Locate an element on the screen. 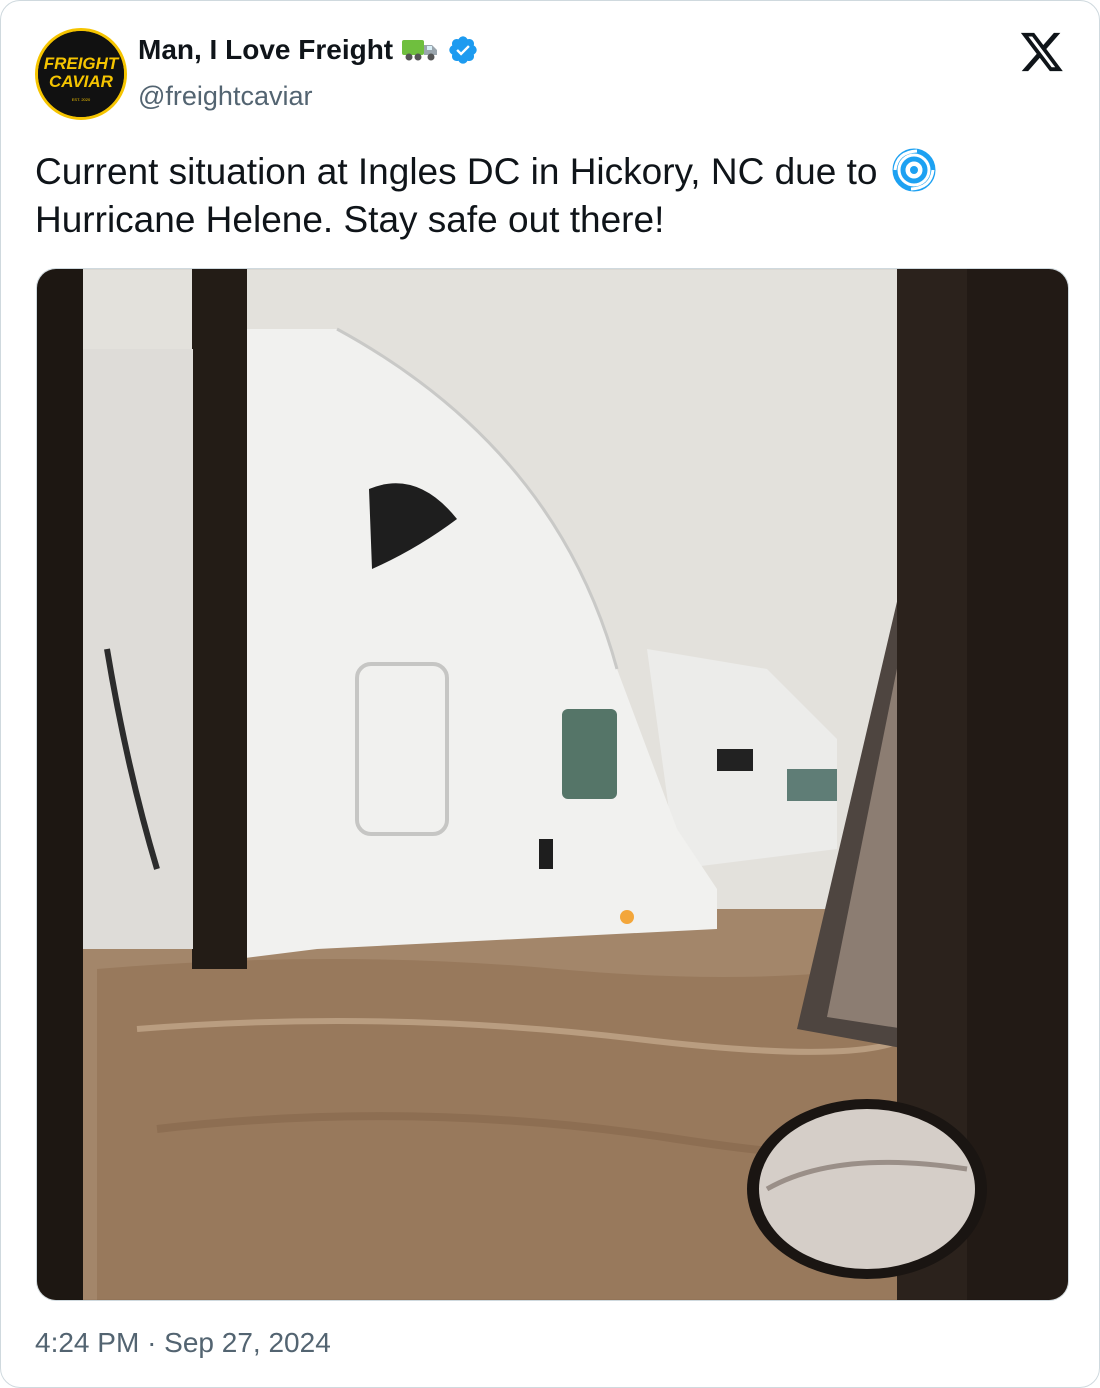  author-name-row: Man, I Love Freight is located at coordinates (308, 50).